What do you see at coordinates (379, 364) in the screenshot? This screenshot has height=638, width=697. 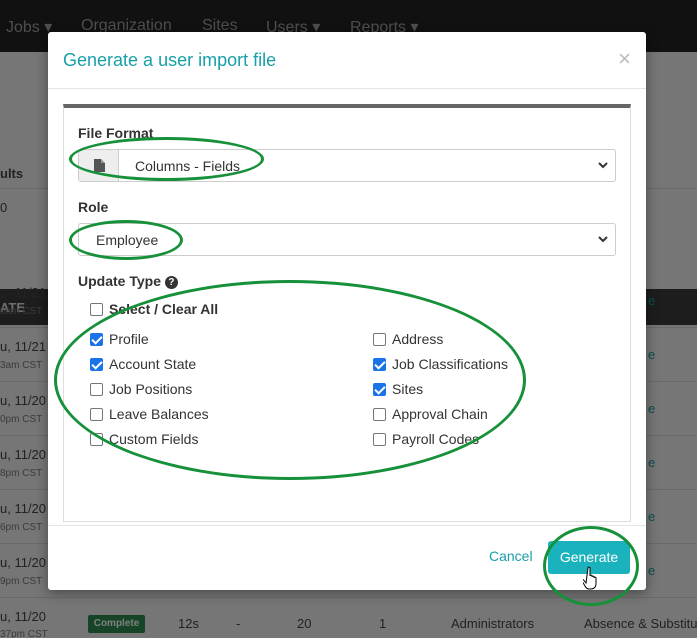 I see `job-classifications-checkbox` at bounding box center [379, 364].